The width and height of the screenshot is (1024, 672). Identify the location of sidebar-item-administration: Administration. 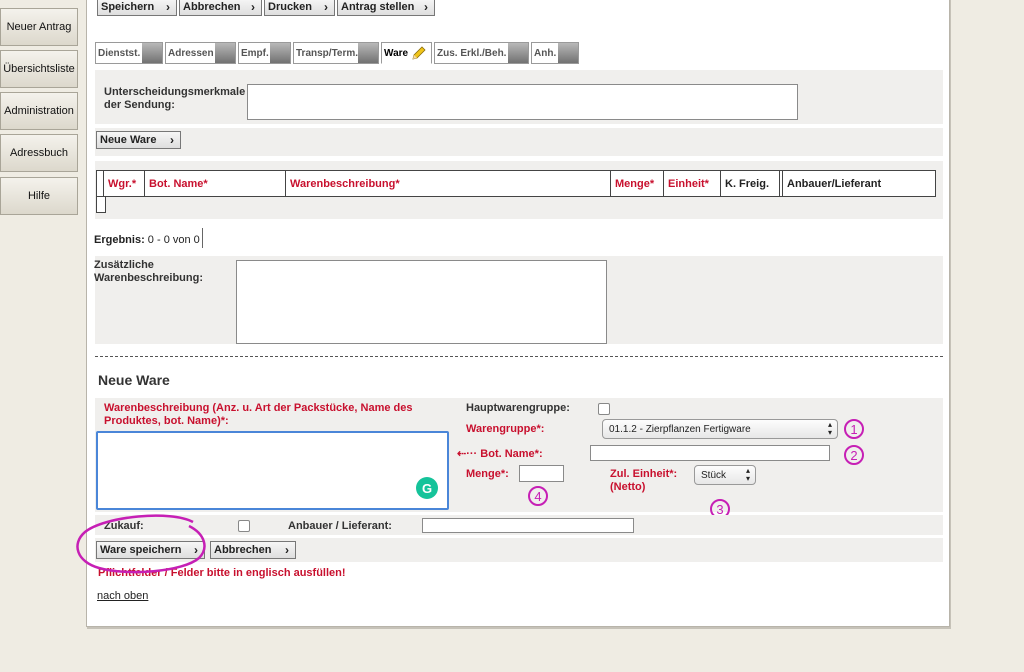
(39, 111).